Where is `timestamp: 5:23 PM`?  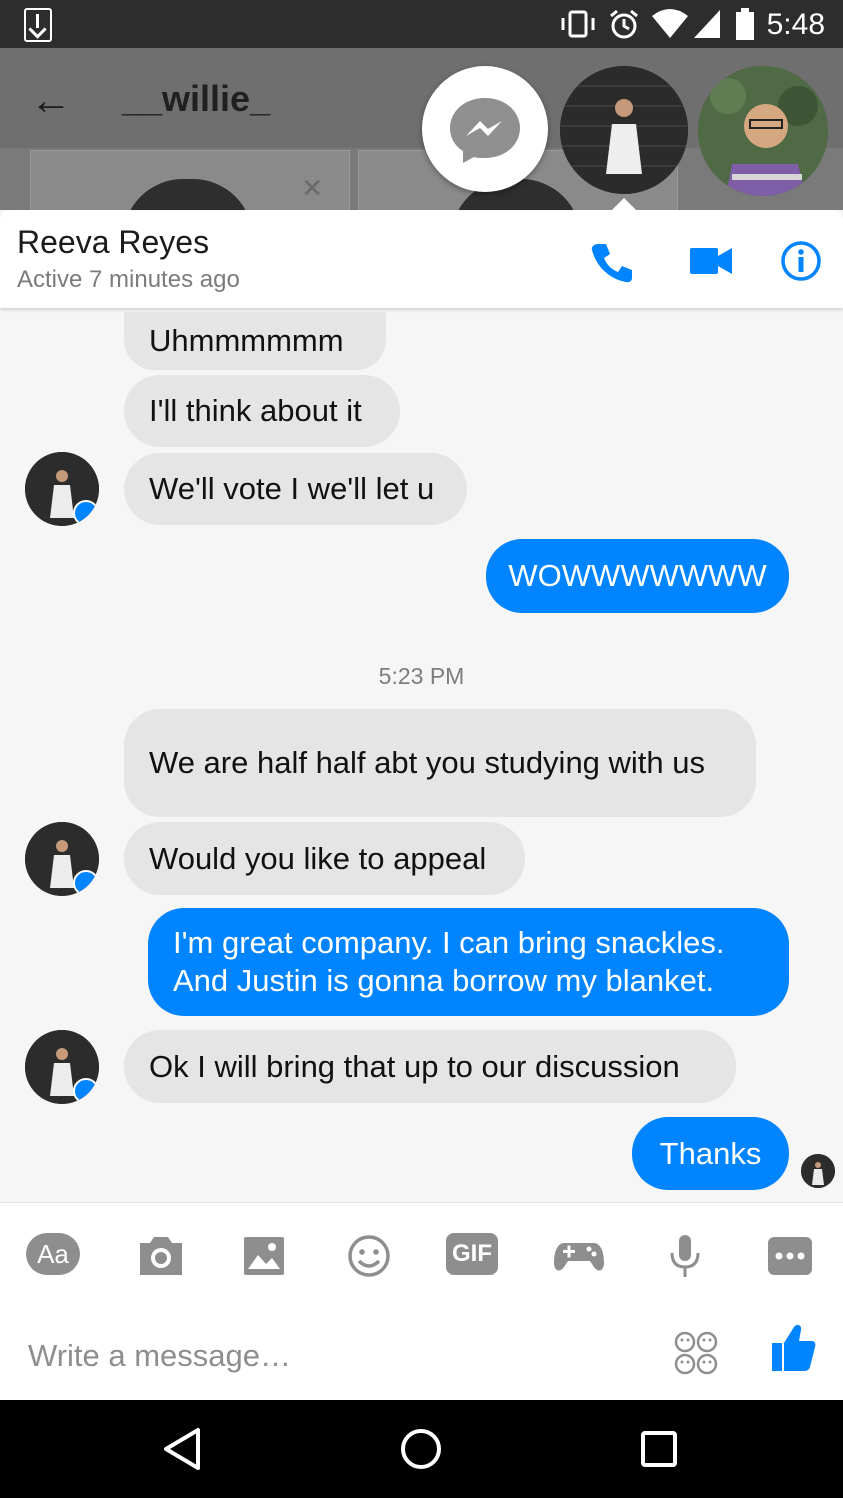
timestamp: 5:23 PM is located at coordinates (421, 676).